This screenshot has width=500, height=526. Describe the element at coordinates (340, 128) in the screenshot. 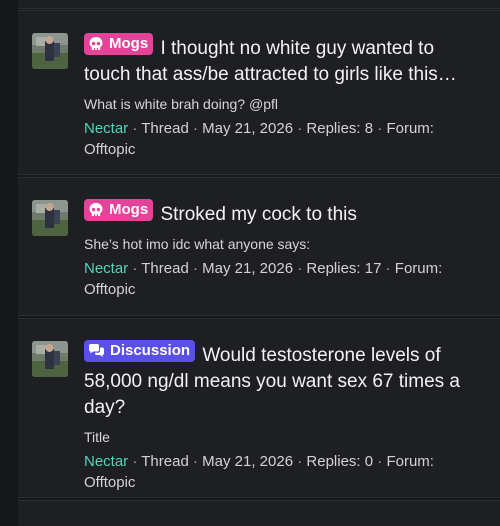

I see `thread-replies: Replies: 8` at that location.